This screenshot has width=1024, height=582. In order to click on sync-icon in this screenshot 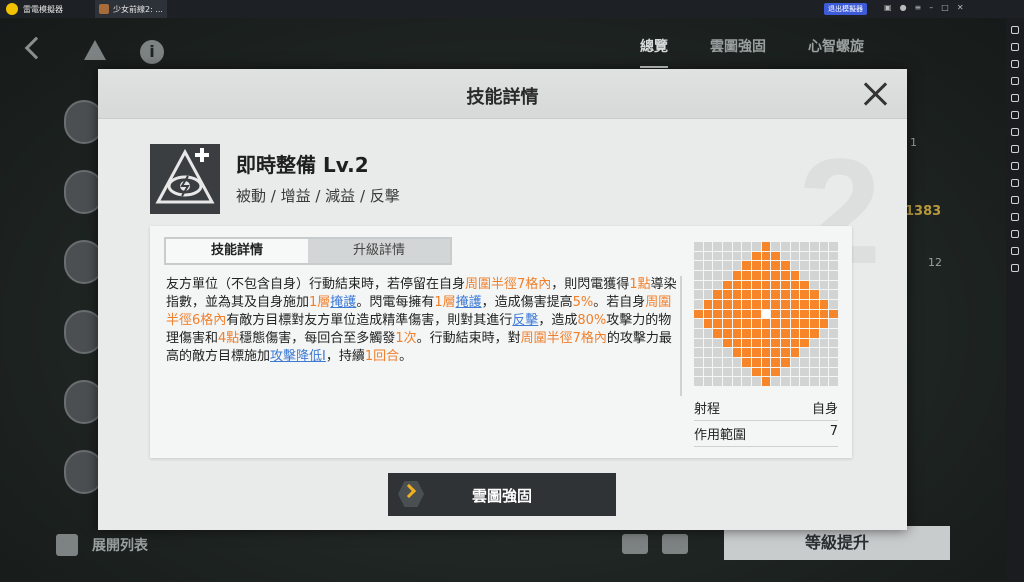, I will do `click(1015, 200)`.